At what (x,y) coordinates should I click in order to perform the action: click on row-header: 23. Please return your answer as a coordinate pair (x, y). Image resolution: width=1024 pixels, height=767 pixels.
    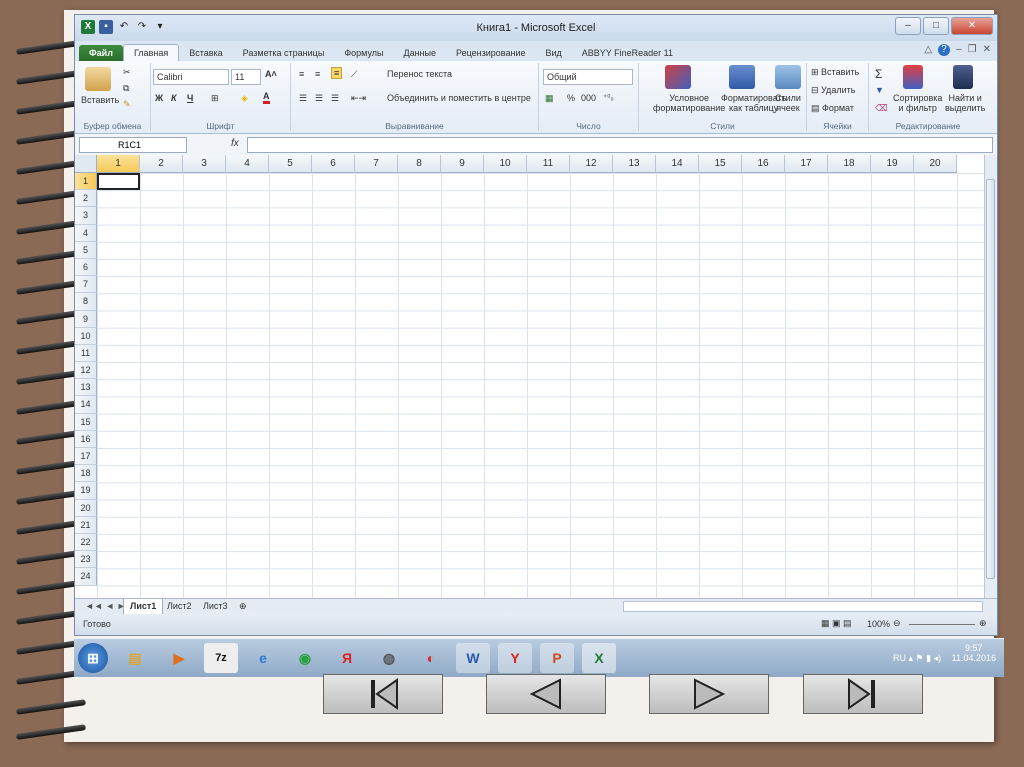
    Looking at the image, I should click on (86, 560).